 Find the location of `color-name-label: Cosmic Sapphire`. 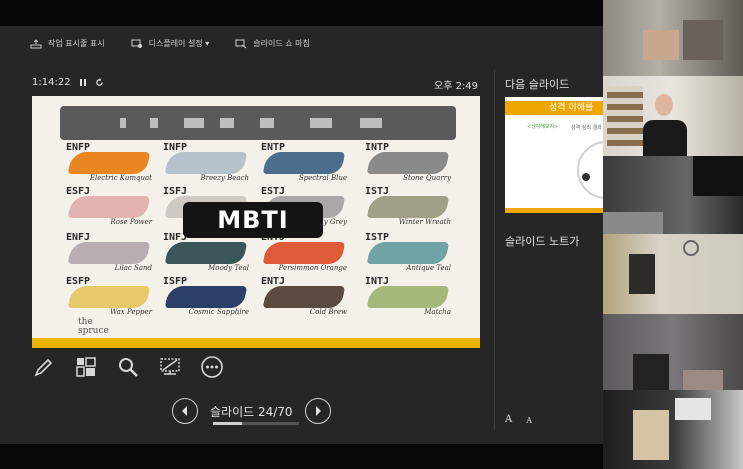

color-name-label: Cosmic Sapphire is located at coordinates (218, 312).